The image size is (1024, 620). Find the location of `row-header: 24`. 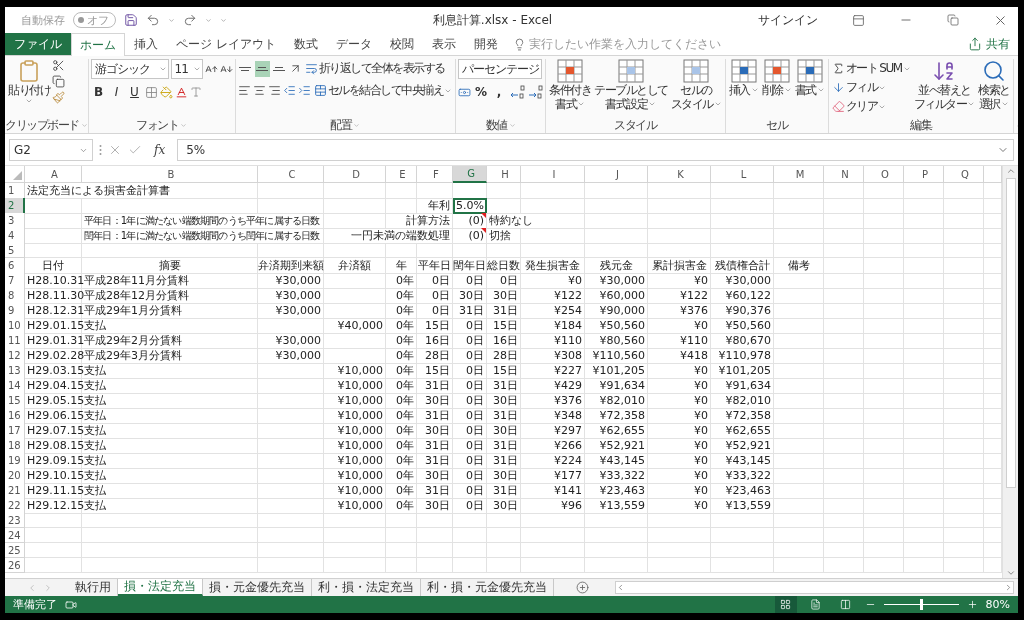

row-header: 24 is located at coordinates (15, 535).